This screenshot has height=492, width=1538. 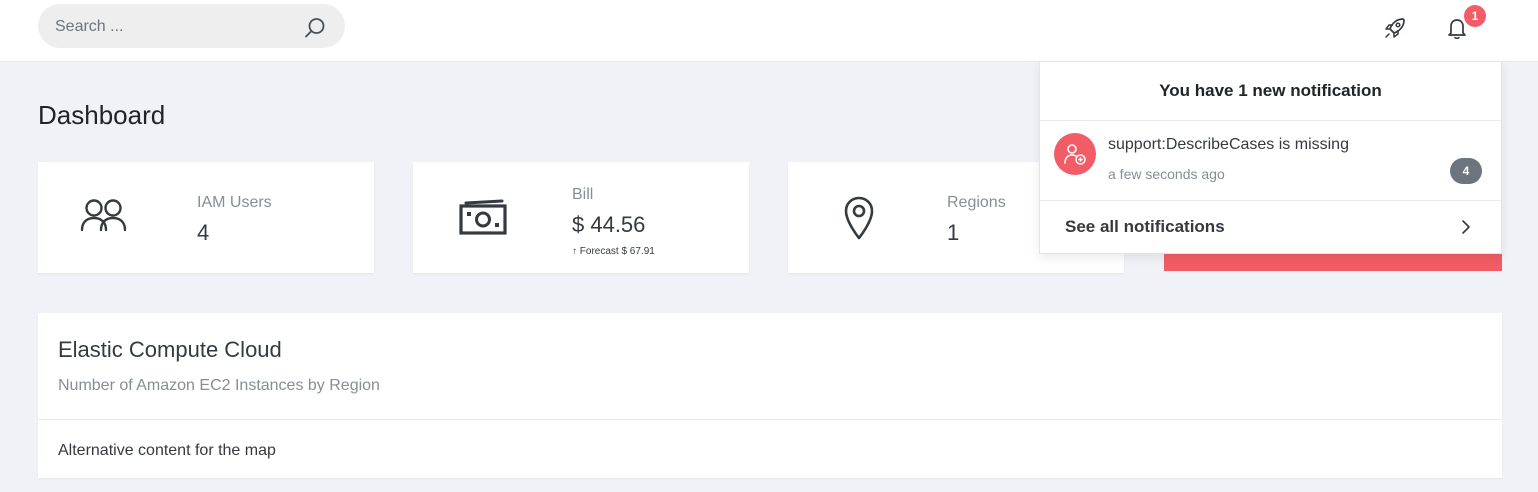 What do you see at coordinates (859, 218) in the screenshot?
I see `map-pin-icon` at bounding box center [859, 218].